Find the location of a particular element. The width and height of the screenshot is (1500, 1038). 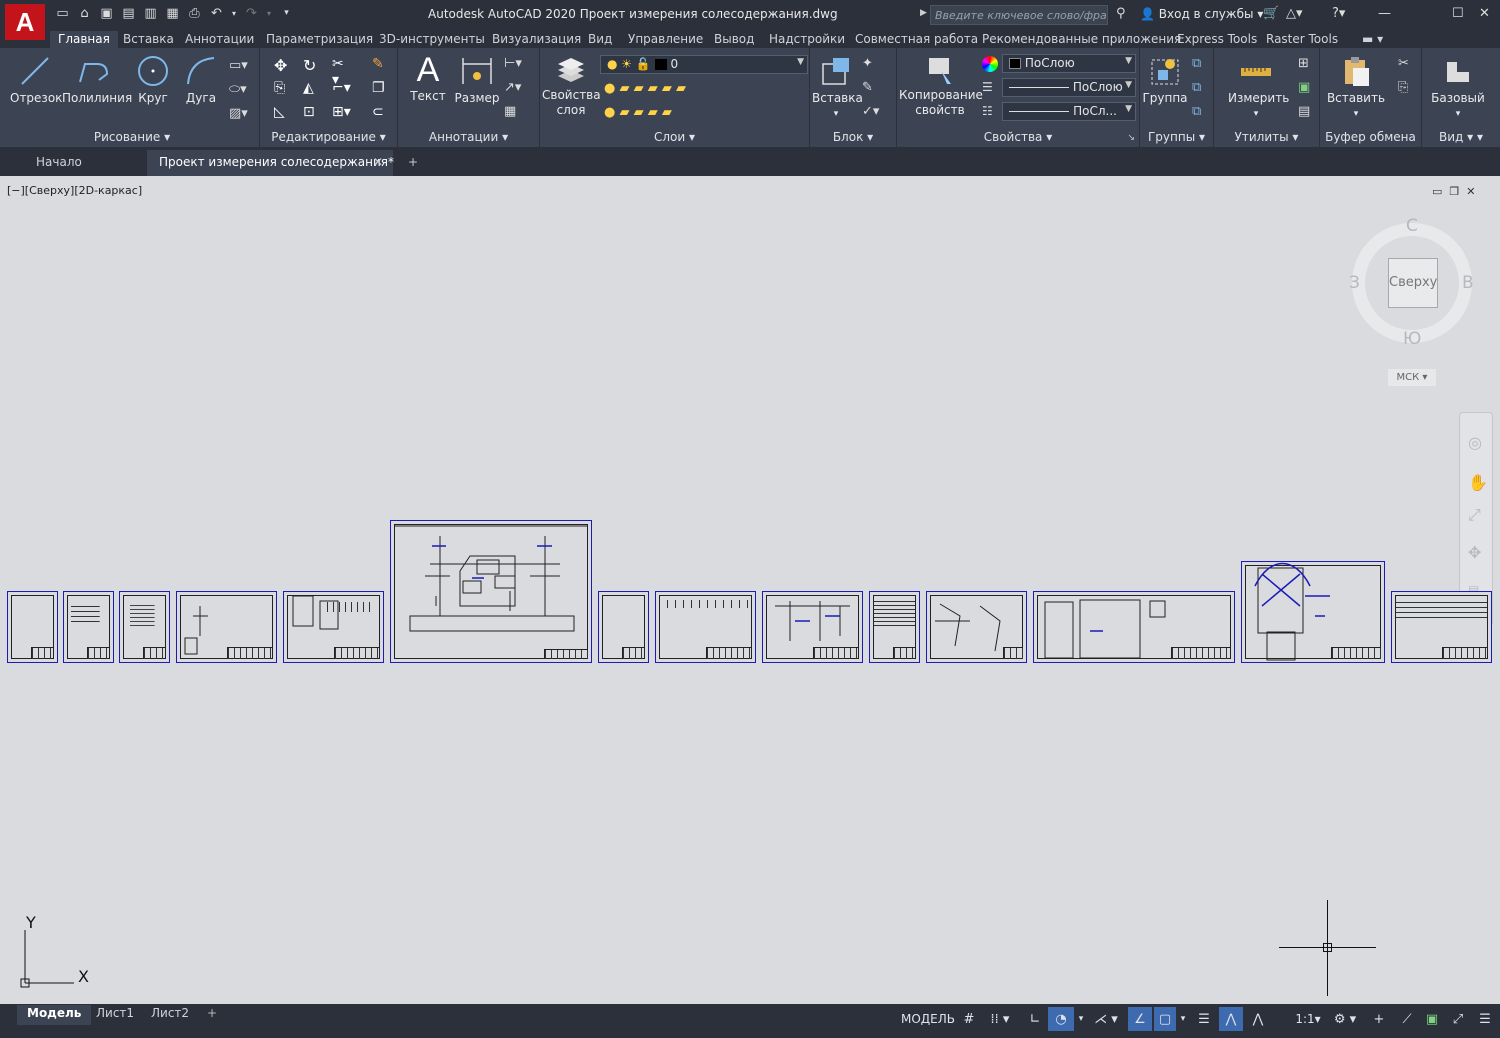

copy-icon: ⎘ is located at coordinates (282, 88).